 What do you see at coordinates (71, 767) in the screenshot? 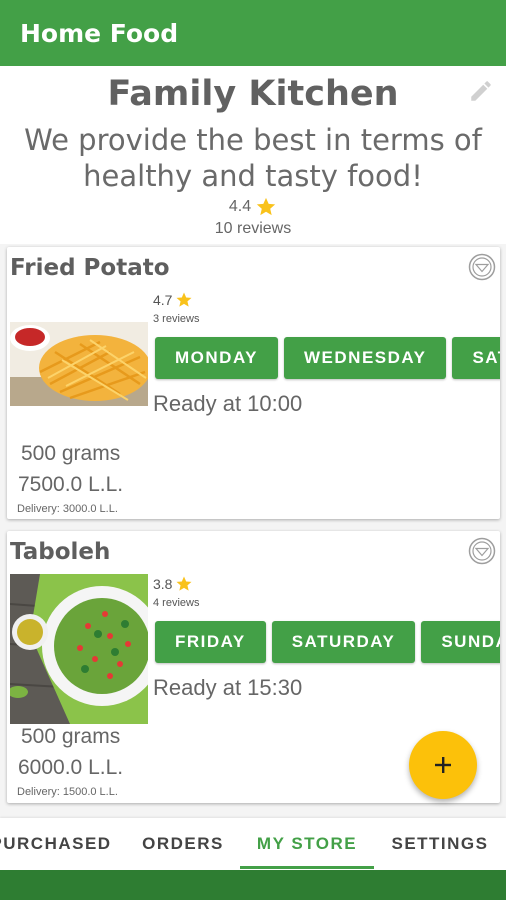
I see `food-price: 6000.0 L.L.` at bounding box center [71, 767].